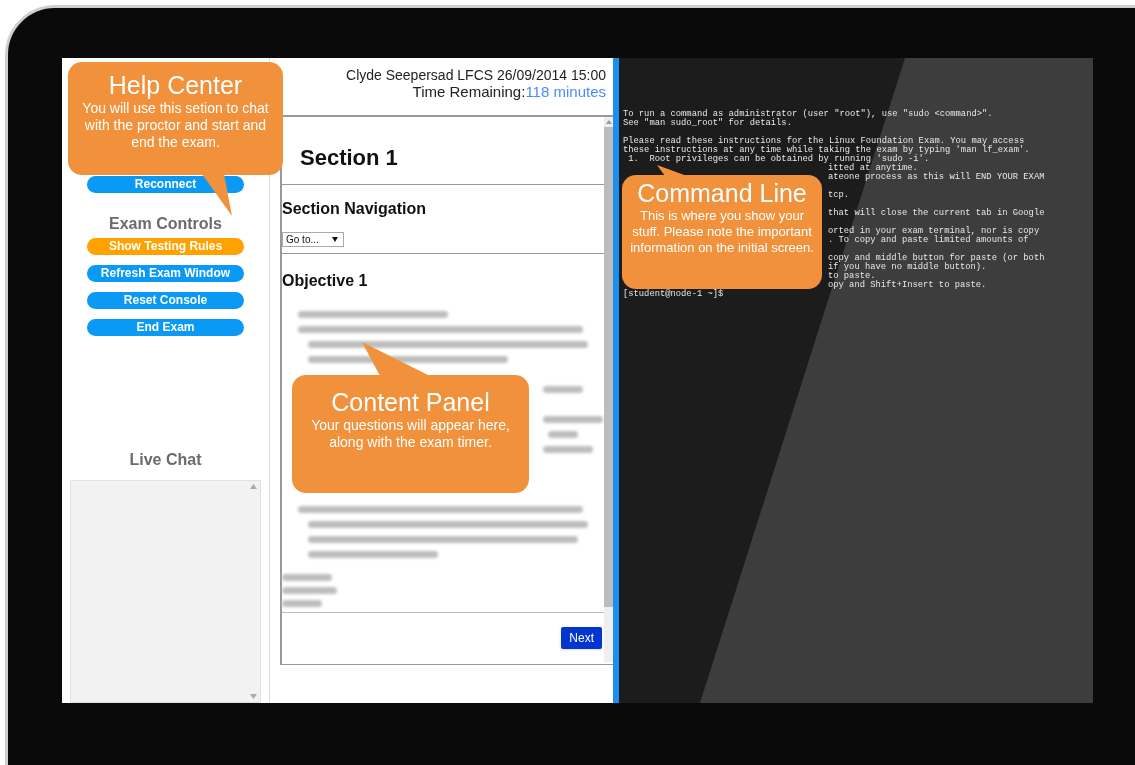 The image size is (1135, 765). Describe the element at coordinates (934, 231) in the screenshot. I see `terminal-line: orted in your exam terminal, nor is copy` at that location.